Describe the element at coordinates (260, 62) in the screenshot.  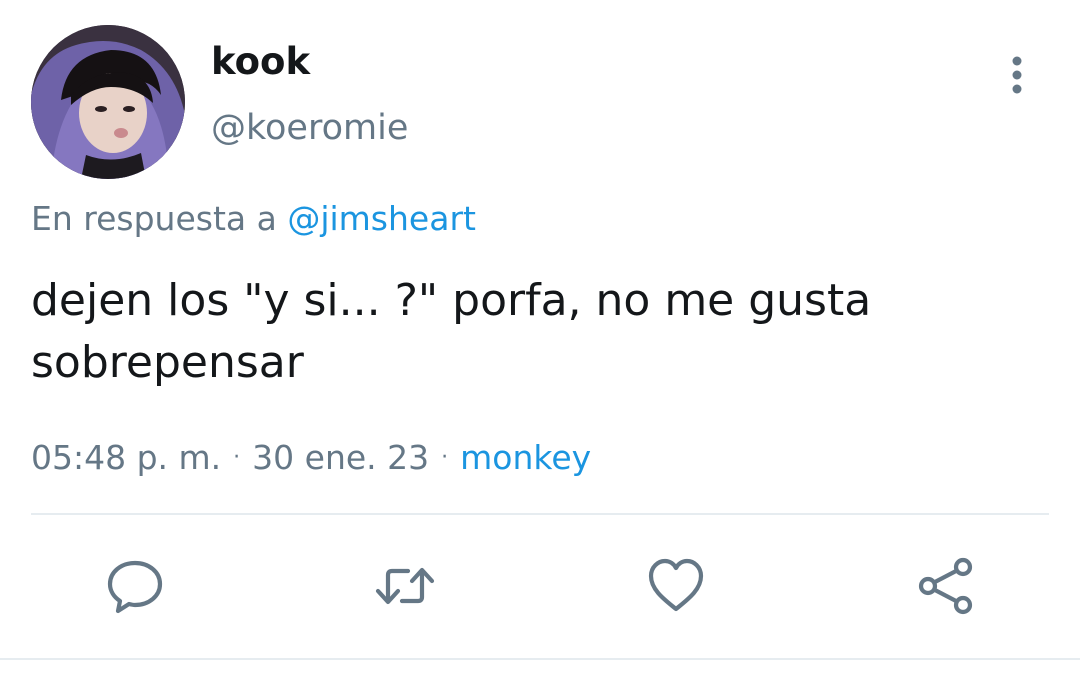
I see `display-name: kook` at that location.